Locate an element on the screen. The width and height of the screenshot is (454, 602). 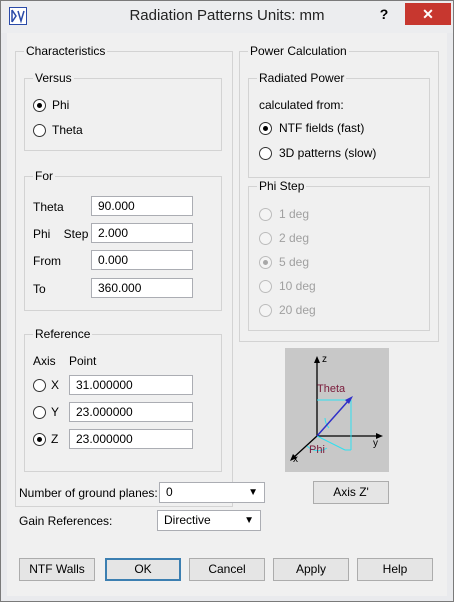
radiated-power-title: Radiated Power is located at coordinates (302, 78).